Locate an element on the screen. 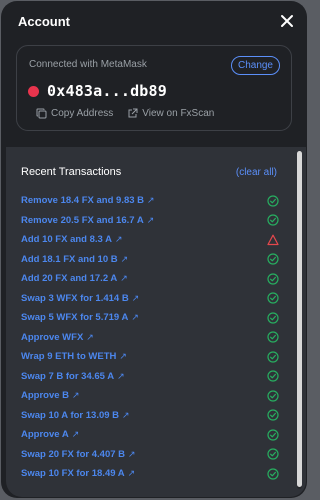 This screenshot has width=320, height=500. connected-wallet-text: Connected with MetaMask is located at coordinates (88, 64).